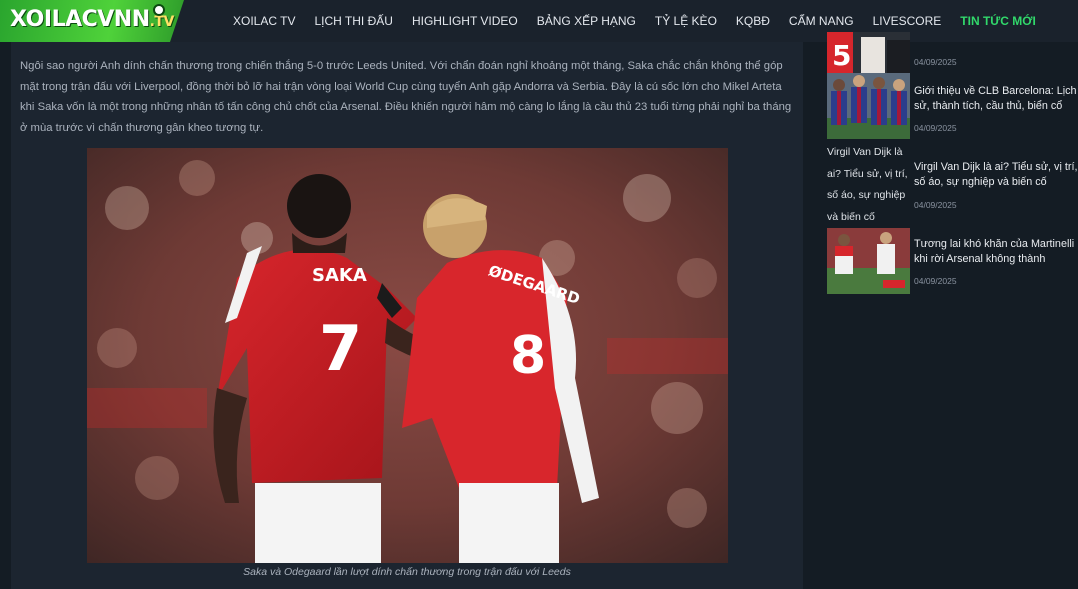 The height and width of the screenshot is (589, 1078). Describe the element at coordinates (868, 52) in the screenshot. I see `news-thumbnail: 5` at that location.